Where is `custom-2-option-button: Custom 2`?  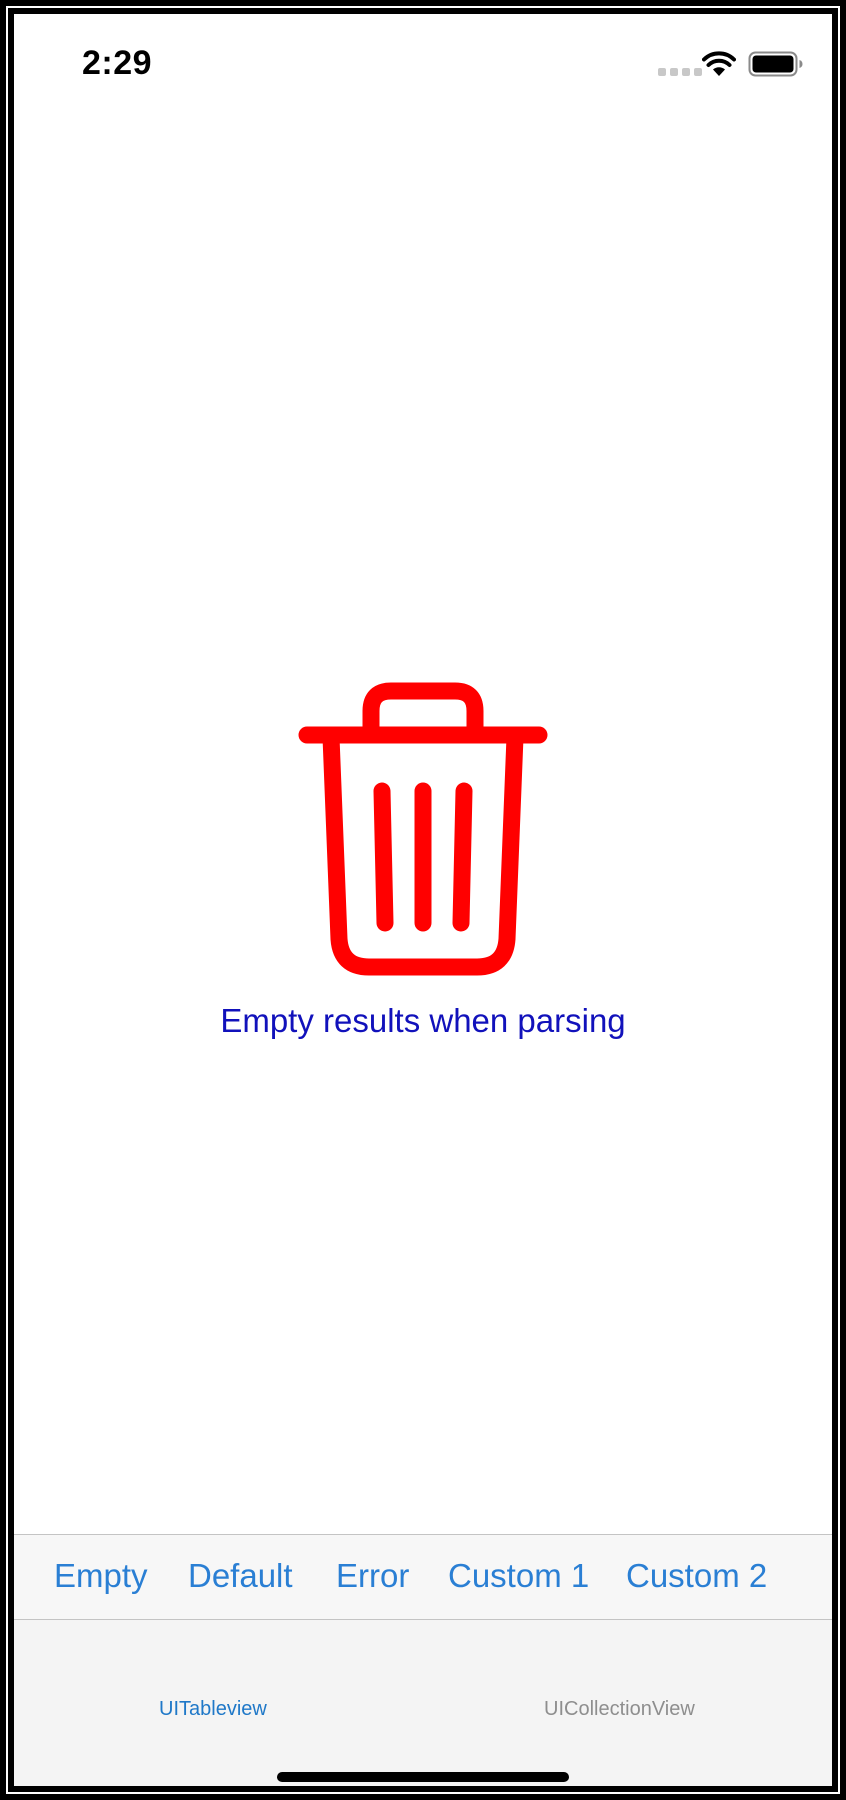 custom-2-option-button: Custom 2 is located at coordinates (696, 1576).